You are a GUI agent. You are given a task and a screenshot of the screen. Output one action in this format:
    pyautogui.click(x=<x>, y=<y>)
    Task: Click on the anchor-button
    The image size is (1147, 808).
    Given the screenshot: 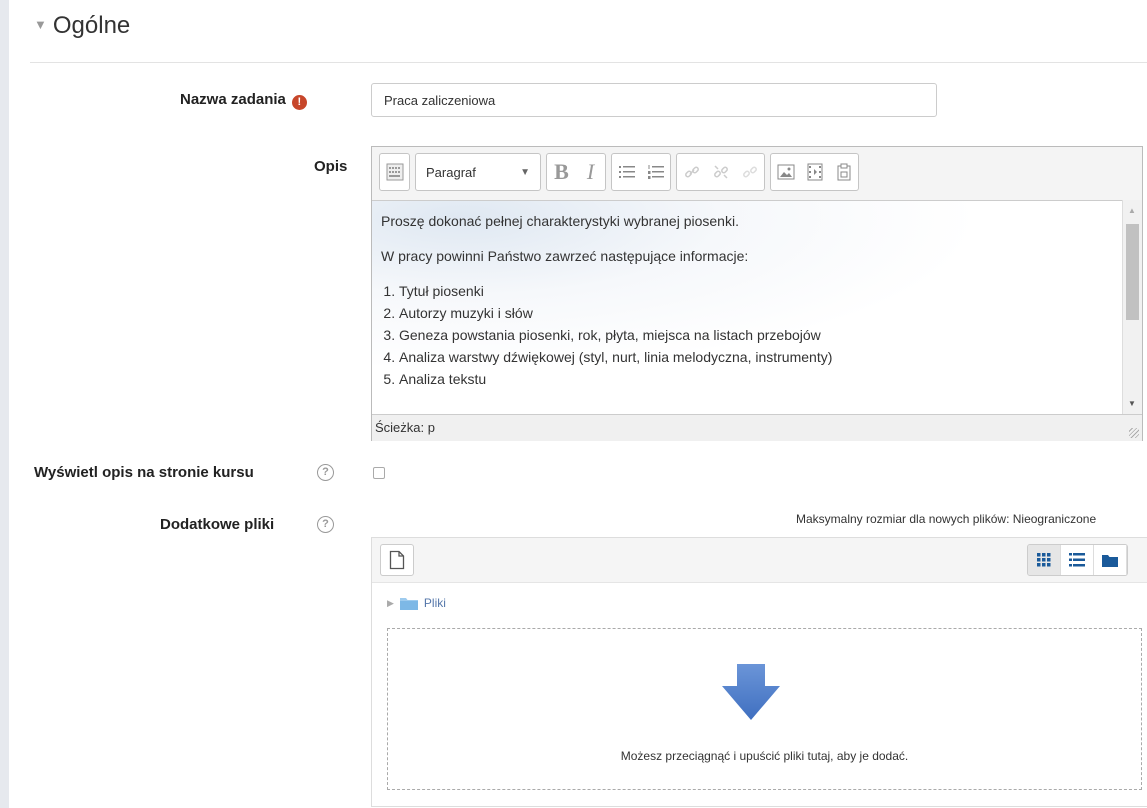 What is the action you would take?
    pyautogui.click(x=749, y=172)
    